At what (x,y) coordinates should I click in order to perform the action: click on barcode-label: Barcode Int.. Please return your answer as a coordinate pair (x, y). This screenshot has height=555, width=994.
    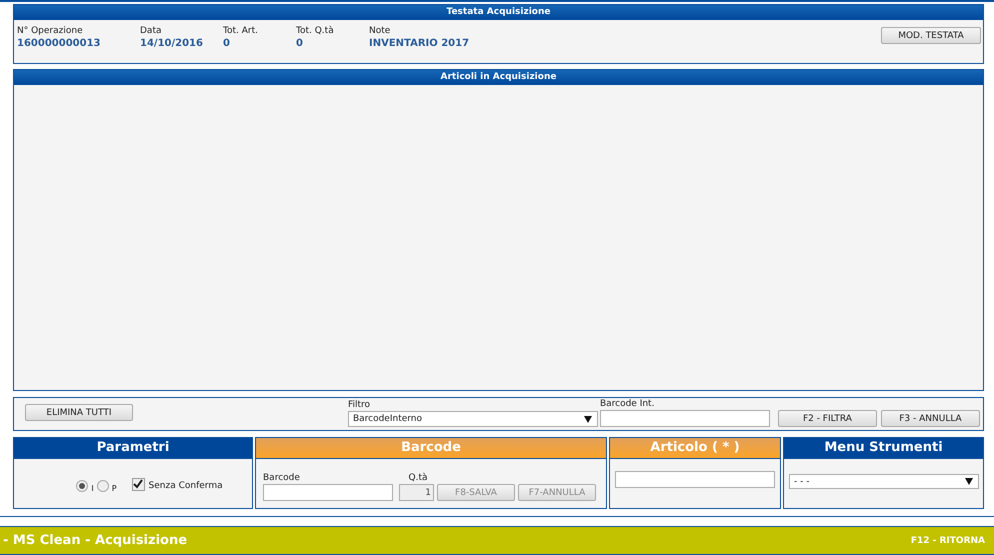
    Looking at the image, I should click on (628, 404).